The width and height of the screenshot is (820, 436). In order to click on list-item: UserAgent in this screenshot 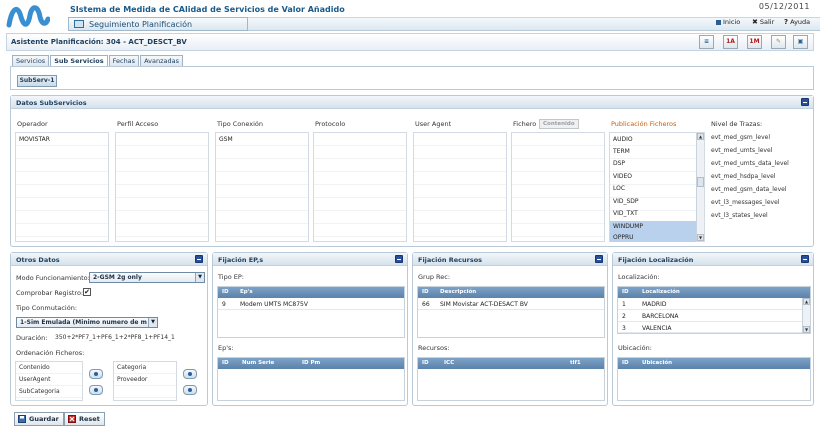, I will do `click(34, 379)`.